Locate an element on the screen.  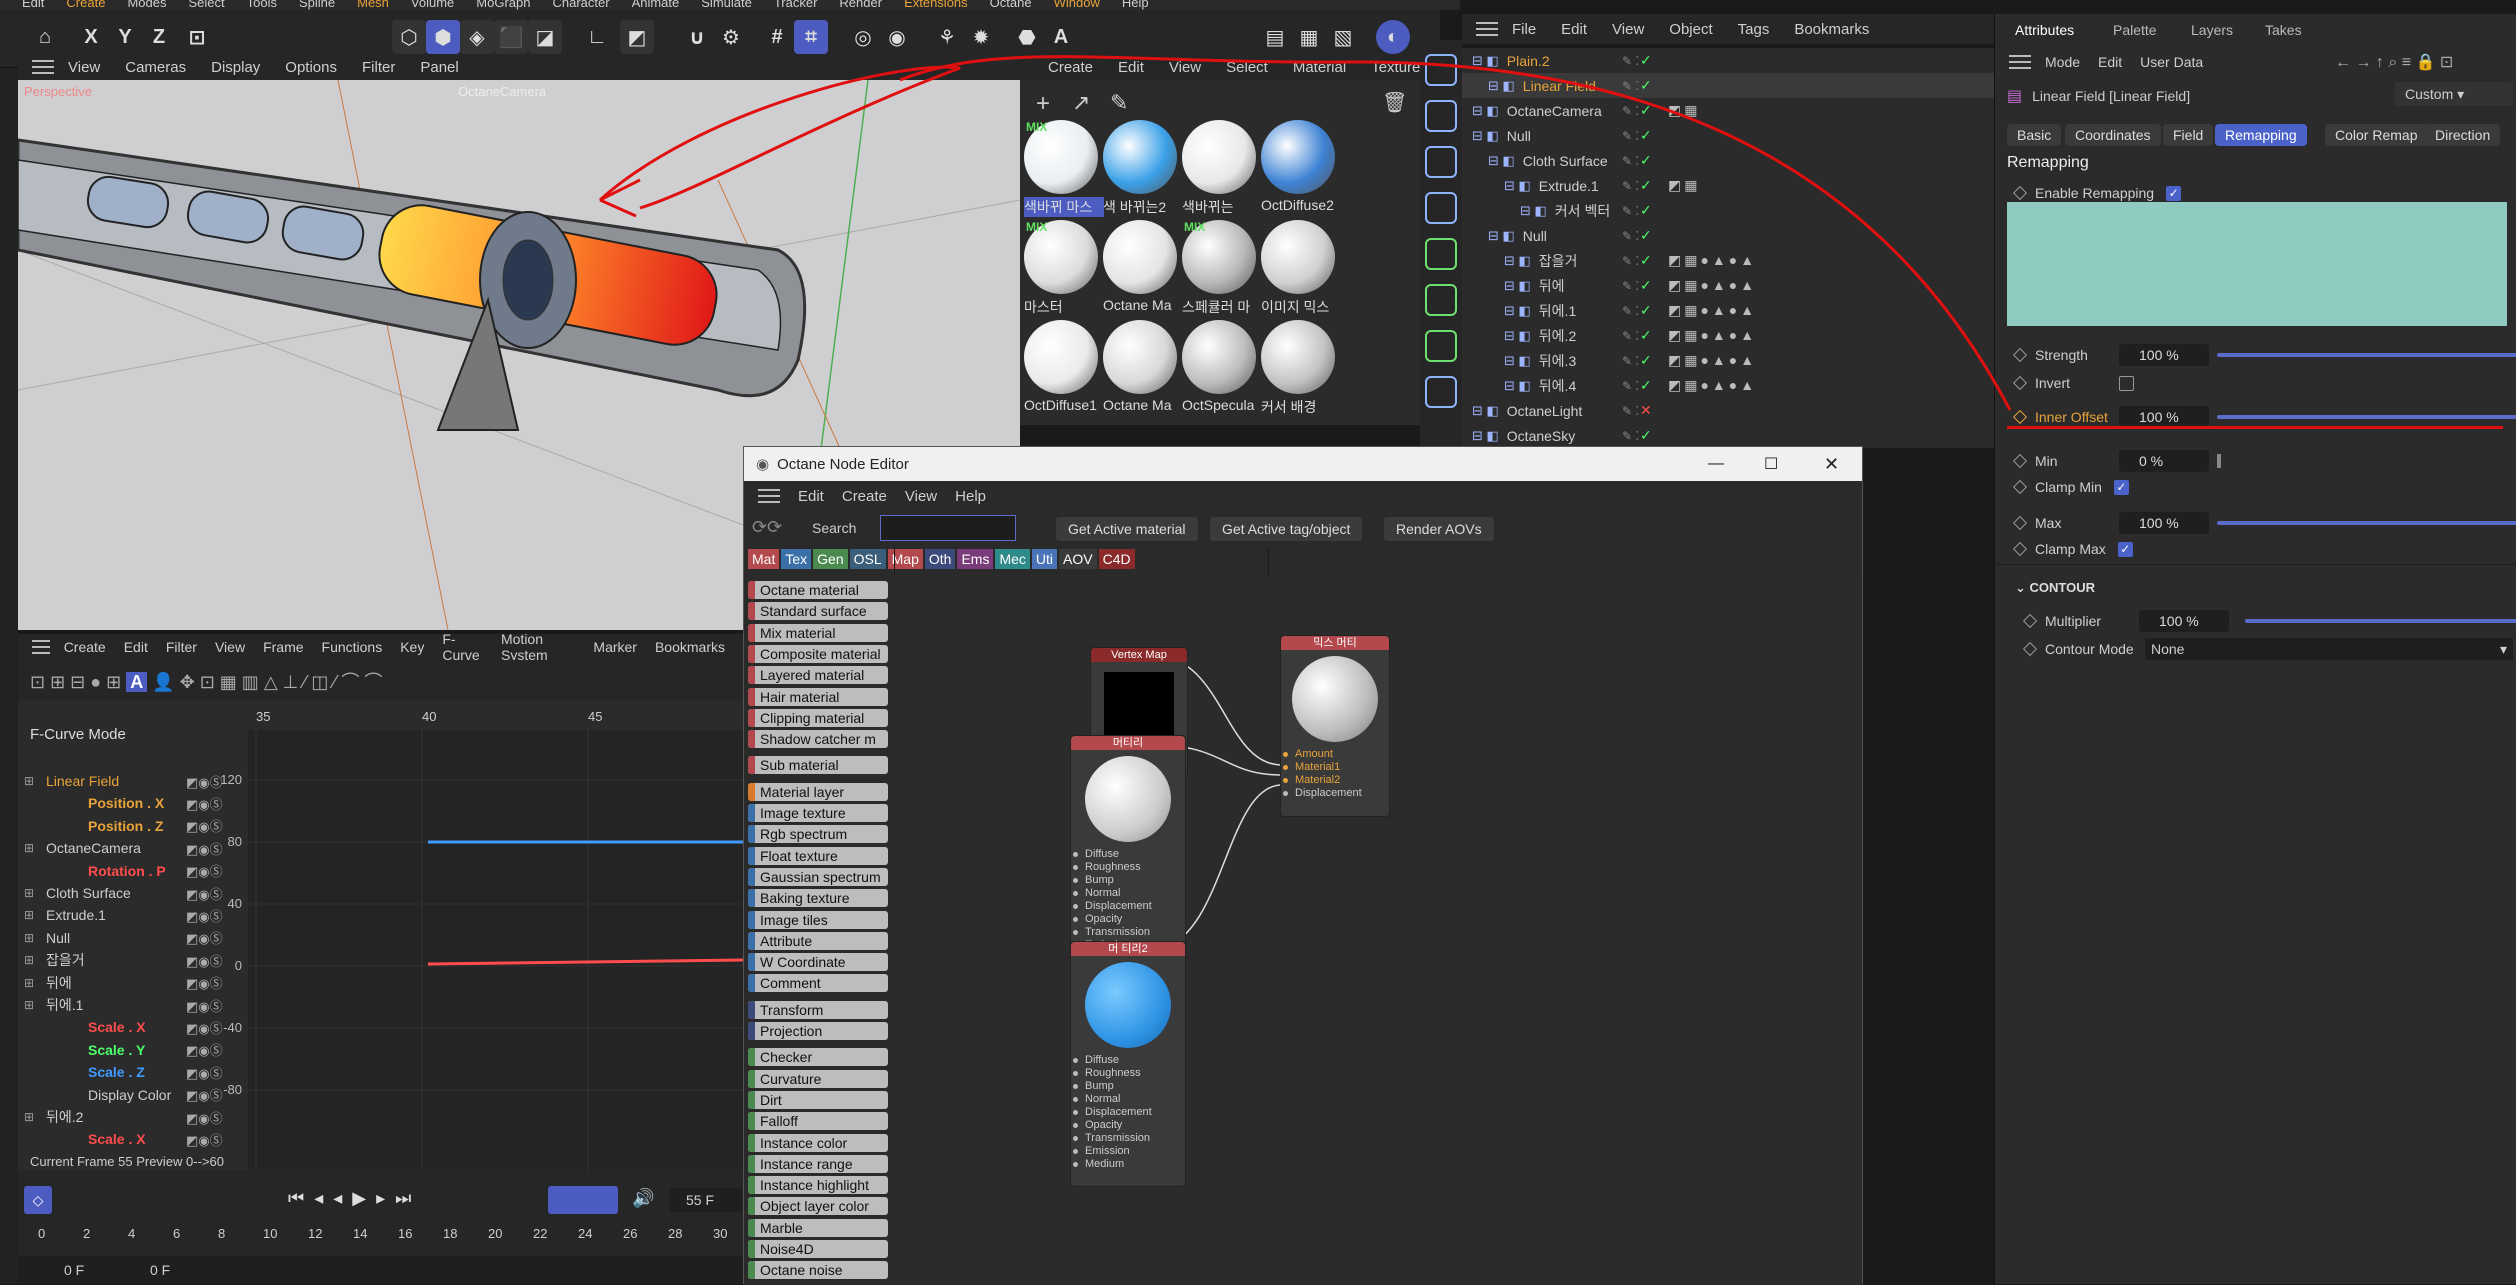
render-view-icon: ▦ is located at coordinates (1309, 37).